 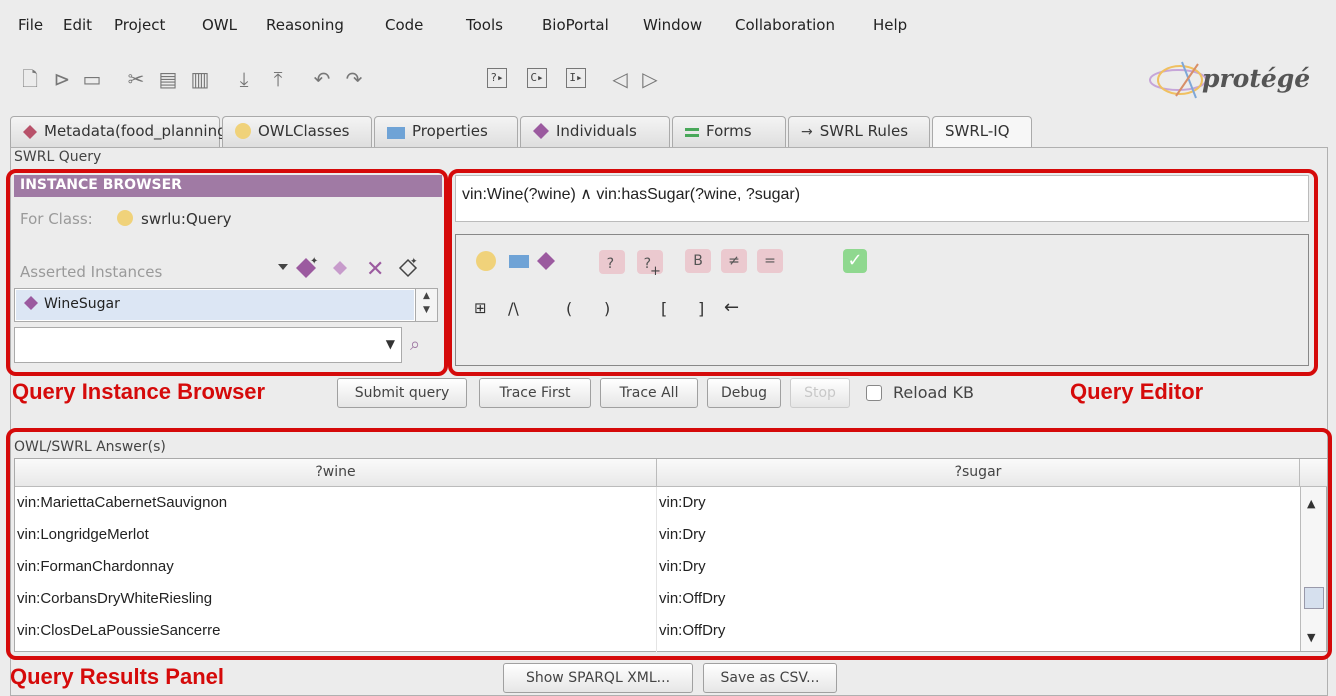 I want to click on open-folder-icon: ⊳, so click(x=62, y=79).